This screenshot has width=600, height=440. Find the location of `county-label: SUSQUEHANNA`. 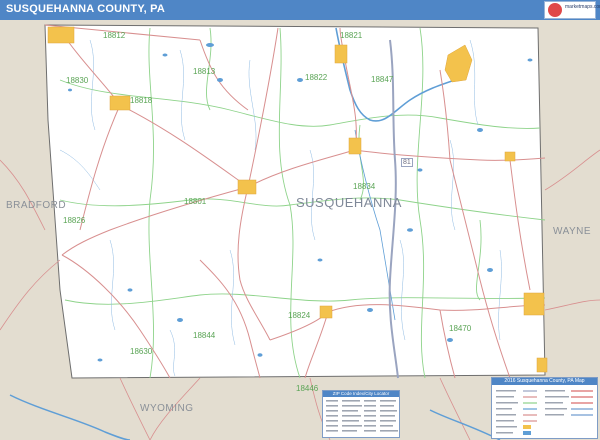

county-label: SUSQUEHANNA is located at coordinates (349, 202).